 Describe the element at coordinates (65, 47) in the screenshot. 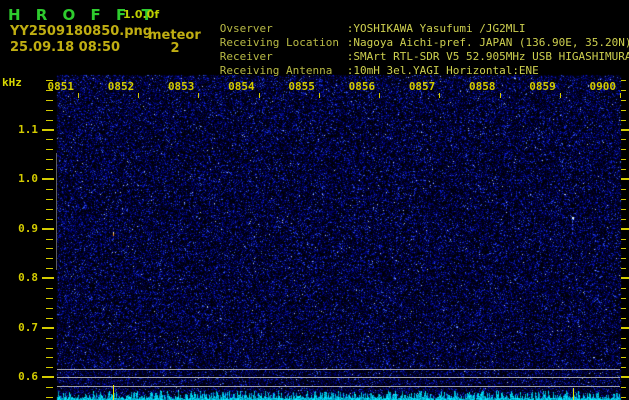

I see `record-datetime: 25.09.18 08:50` at that location.